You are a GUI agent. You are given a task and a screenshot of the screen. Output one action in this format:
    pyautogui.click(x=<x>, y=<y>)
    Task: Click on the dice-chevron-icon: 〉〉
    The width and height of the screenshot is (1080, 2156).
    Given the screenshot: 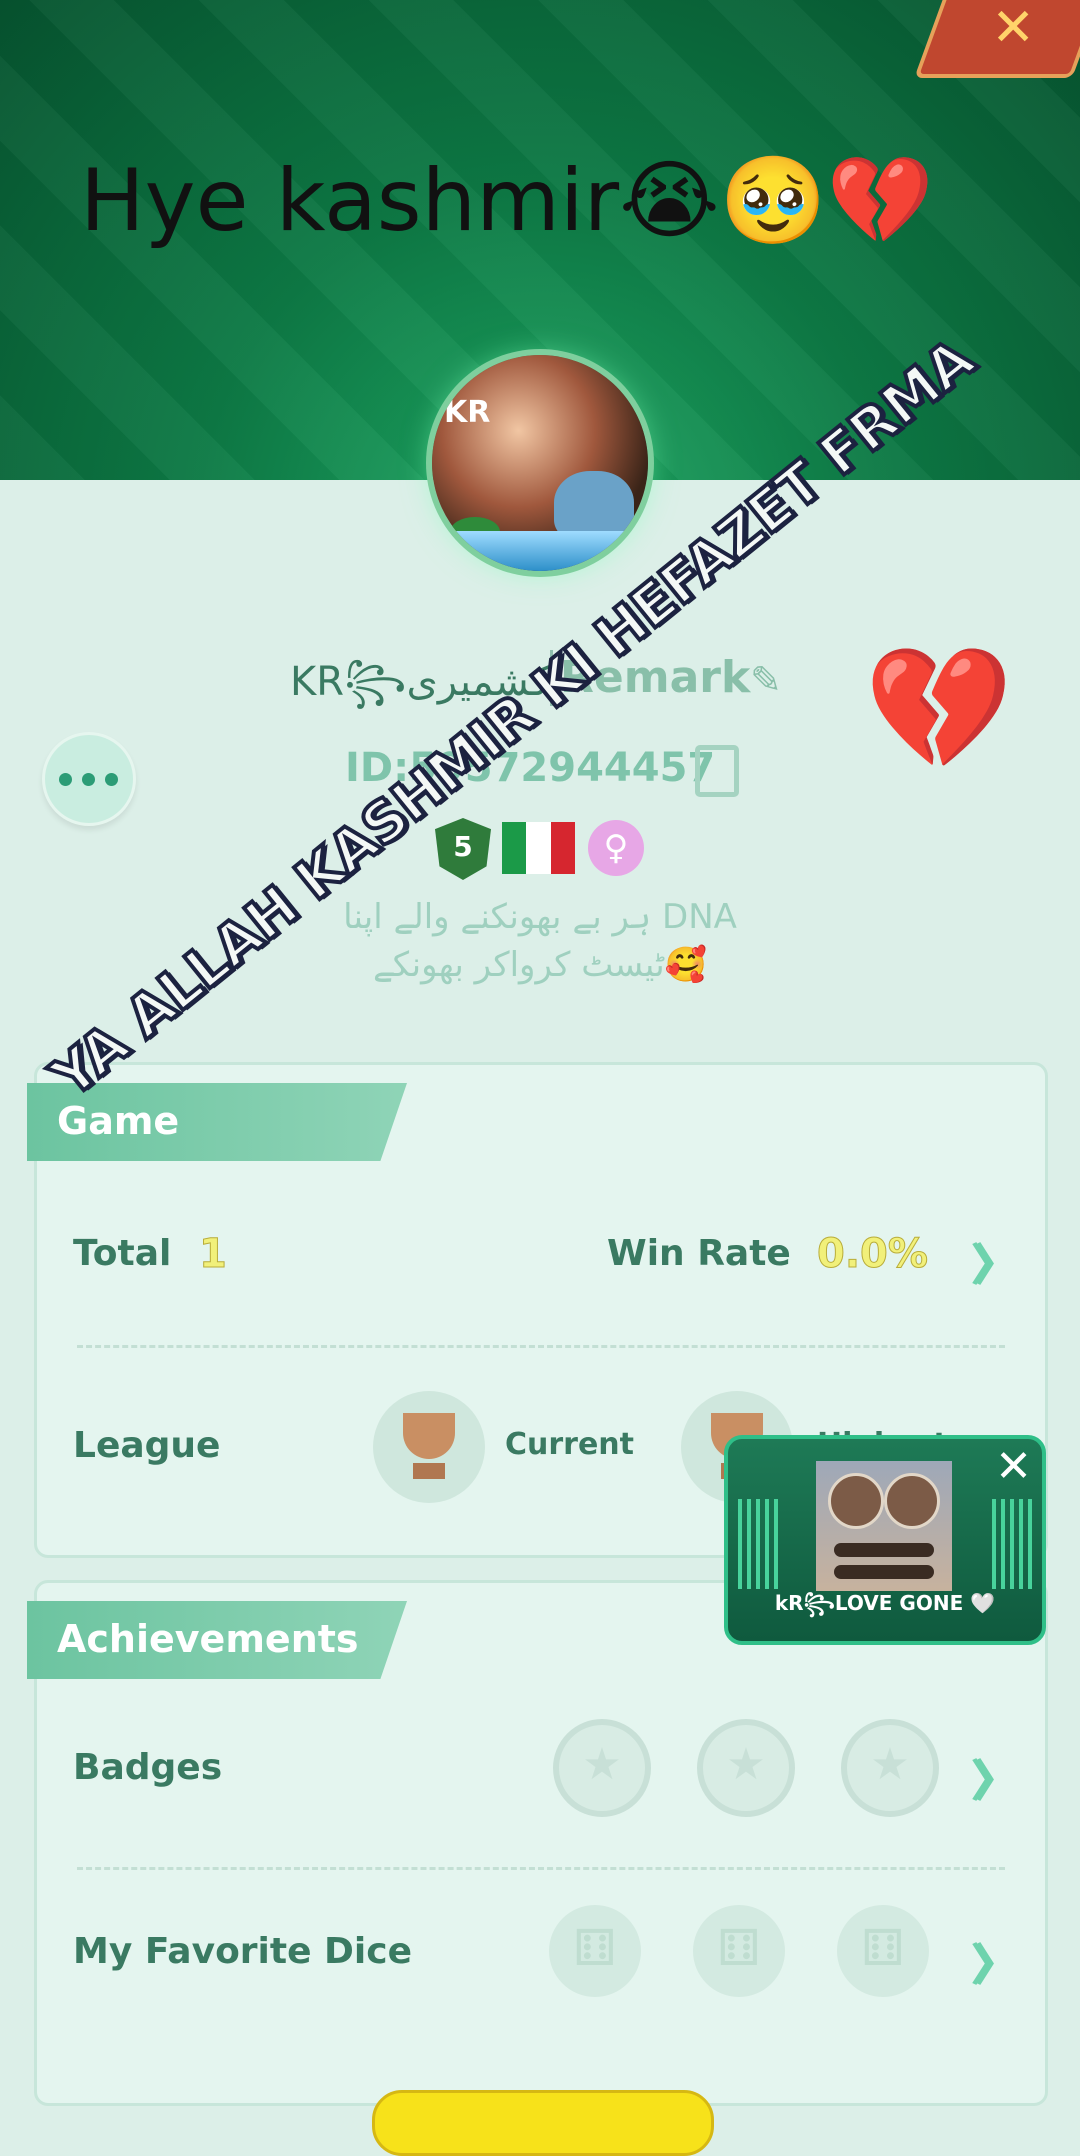 What is the action you would take?
    pyautogui.click(x=995, y=1961)
    